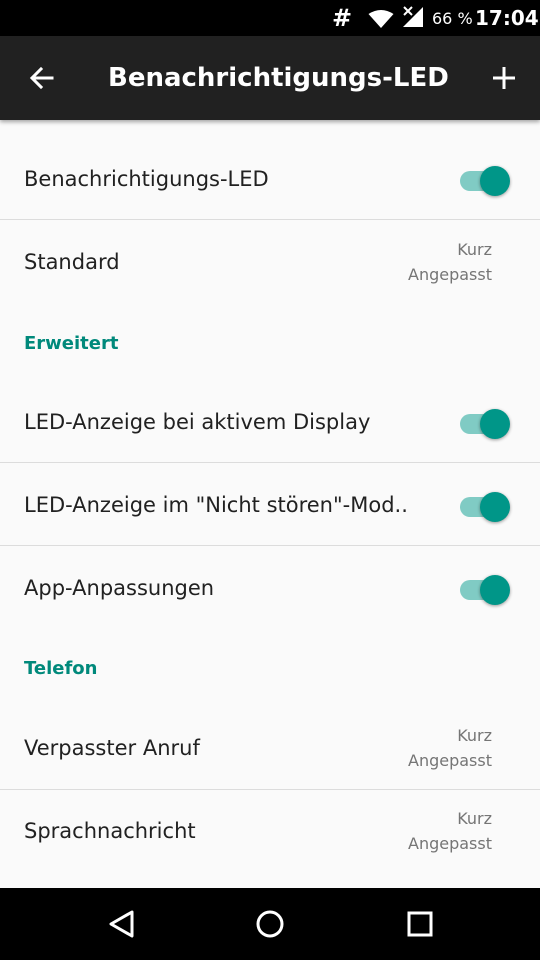 The image size is (540, 960). What do you see at coordinates (413, 16) in the screenshot?
I see `signal-no-data-icon` at bounding box center [413, 16].